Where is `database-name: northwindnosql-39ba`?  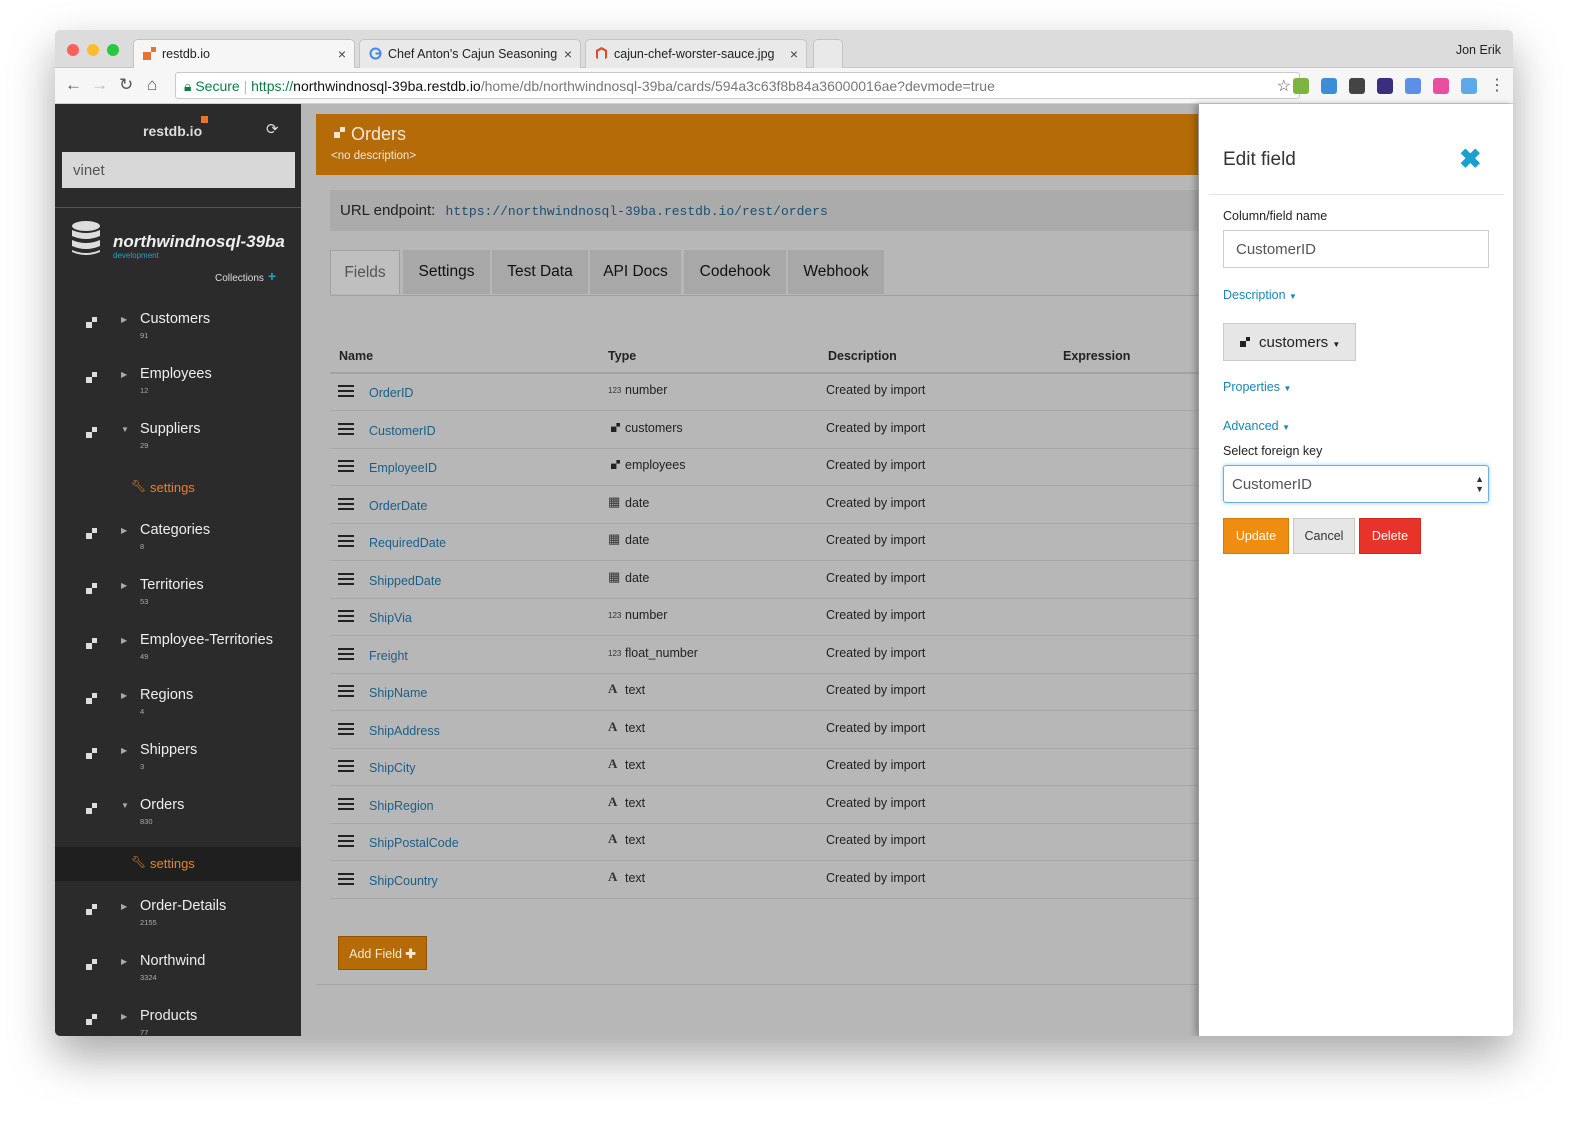 database-name: northwindnosql-39ba is located at coordinates (199, 242).